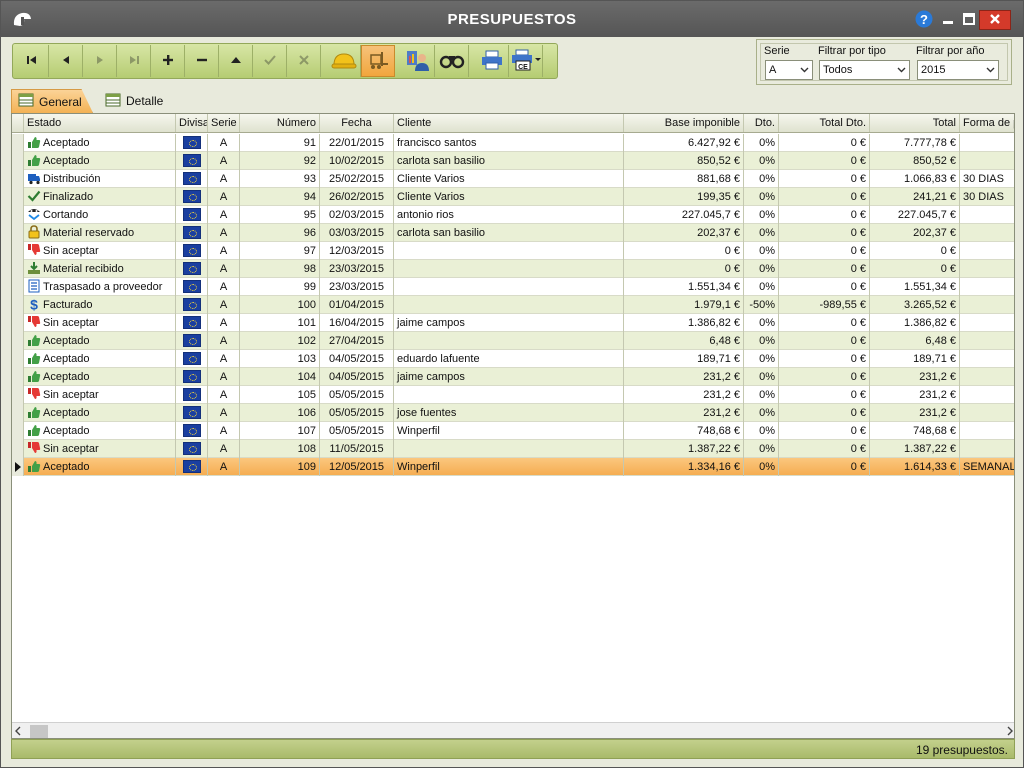 The image size is (1024, 768). Describe the element at coordinates (280, 395) in the screenshot. I see `cell-numero: 105` at that location.